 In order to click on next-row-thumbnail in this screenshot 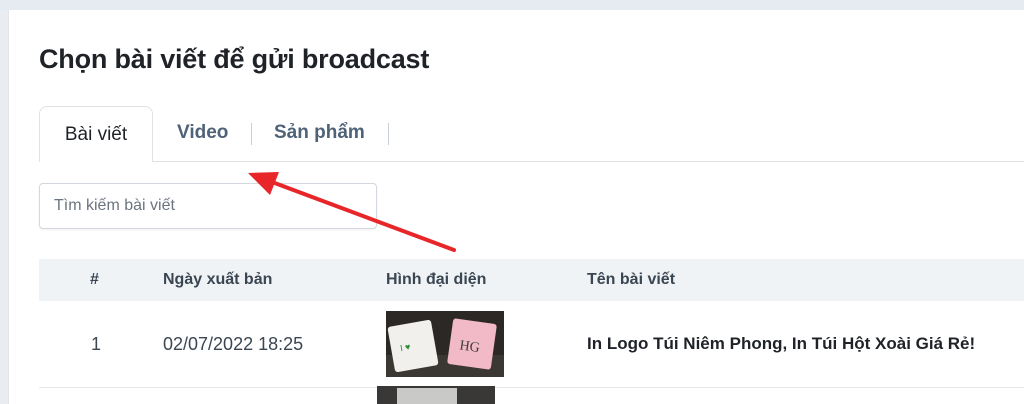, I will do `click(436, 395)`.